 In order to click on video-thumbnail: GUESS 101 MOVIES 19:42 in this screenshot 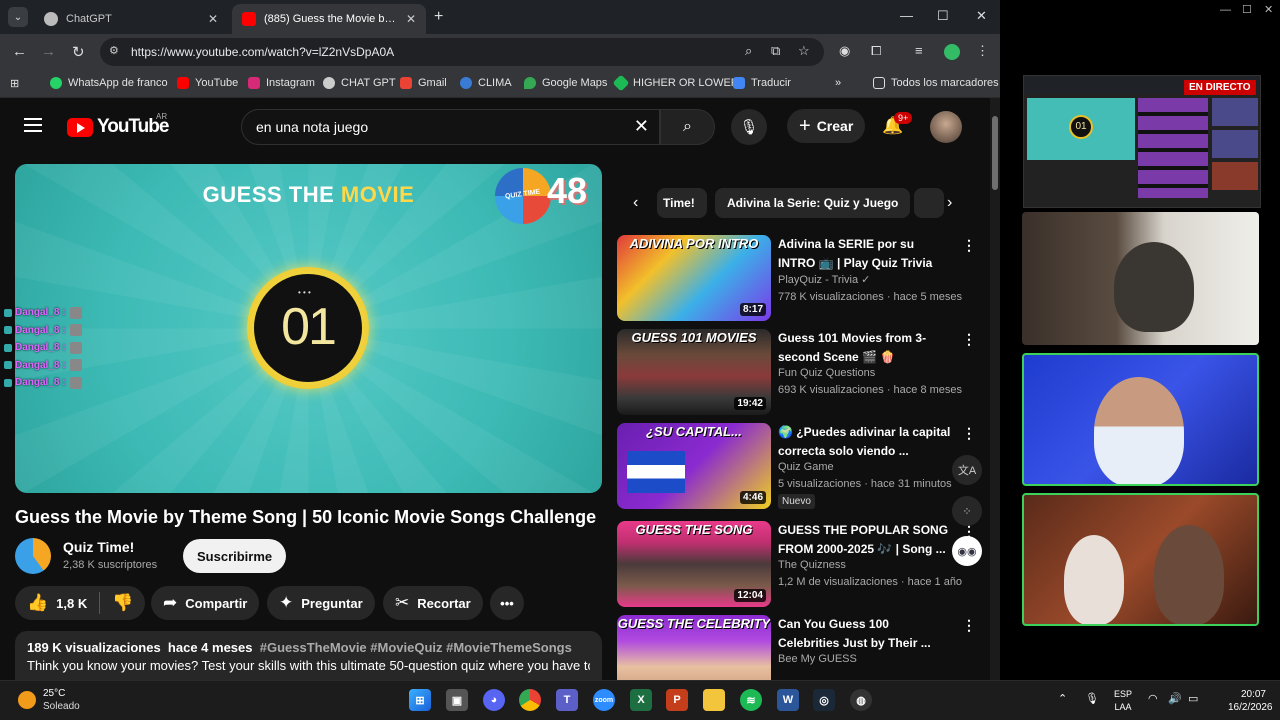, I will do `click(694, 372)`.